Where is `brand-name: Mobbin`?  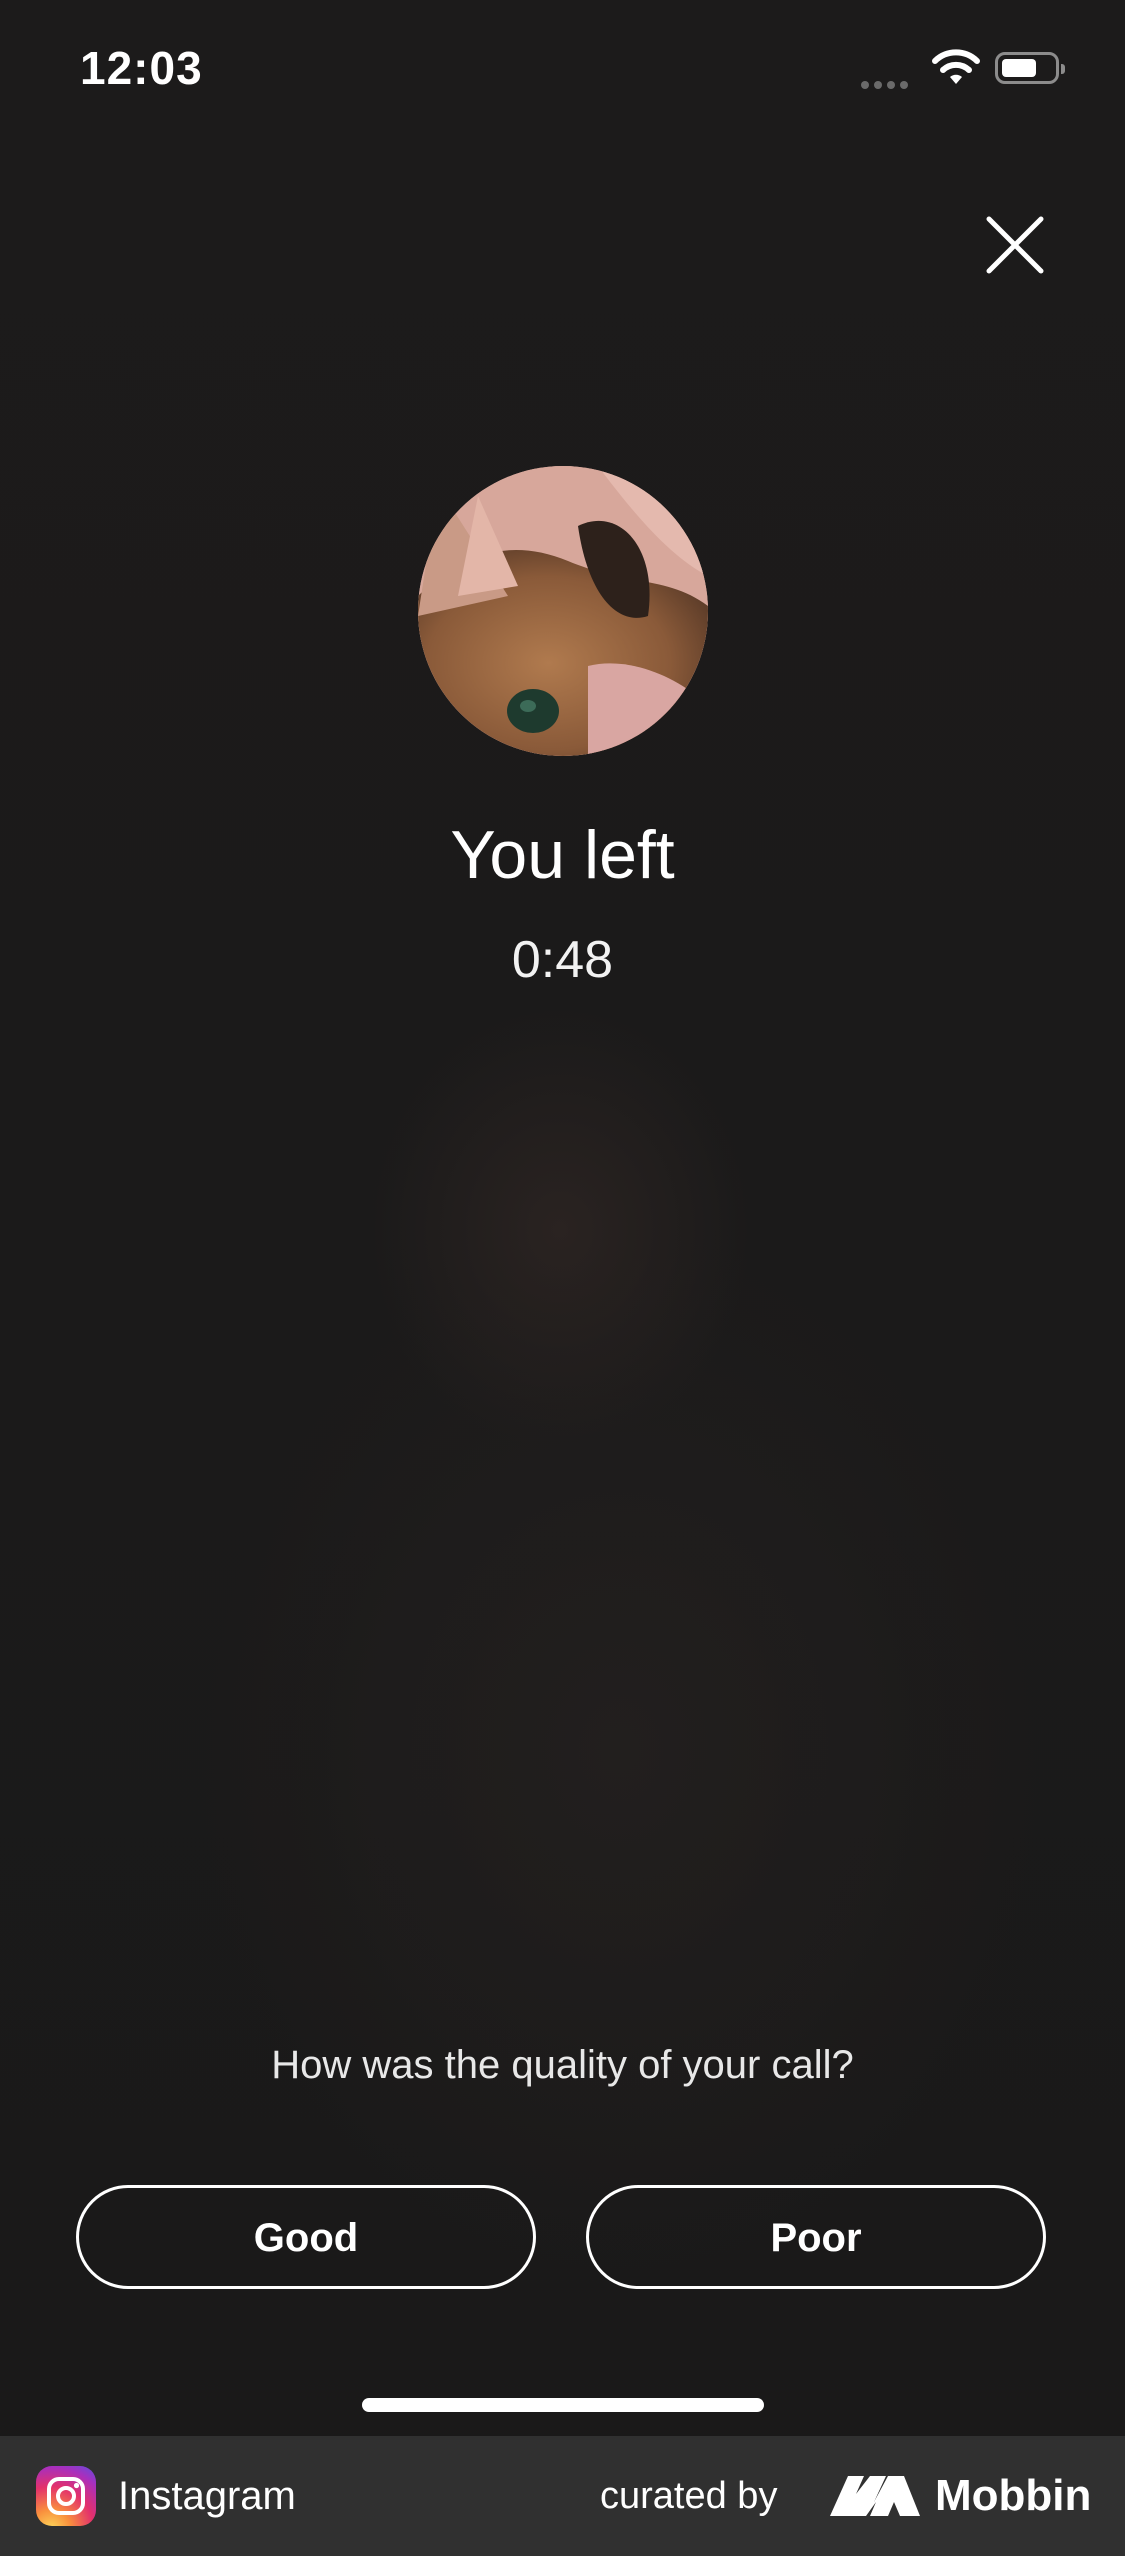 brand-name: Mobbin is located at coordinates (1013, 2495).